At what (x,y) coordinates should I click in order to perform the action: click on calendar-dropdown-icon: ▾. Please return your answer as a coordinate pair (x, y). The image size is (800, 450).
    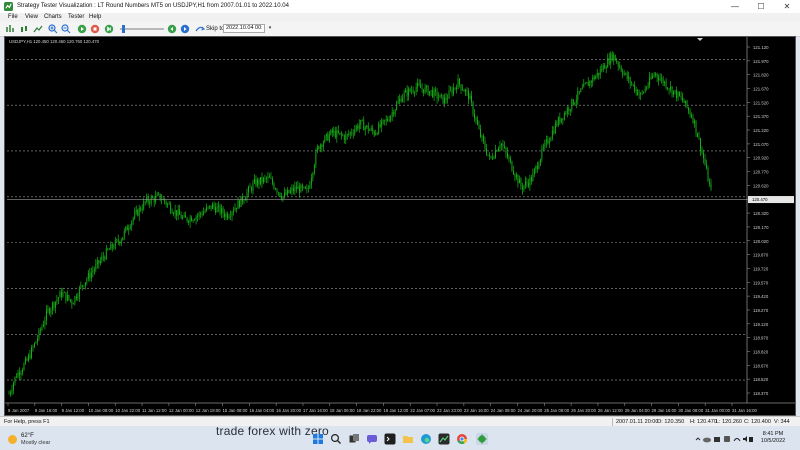
    Looking at the image, I should click on (270, 28).